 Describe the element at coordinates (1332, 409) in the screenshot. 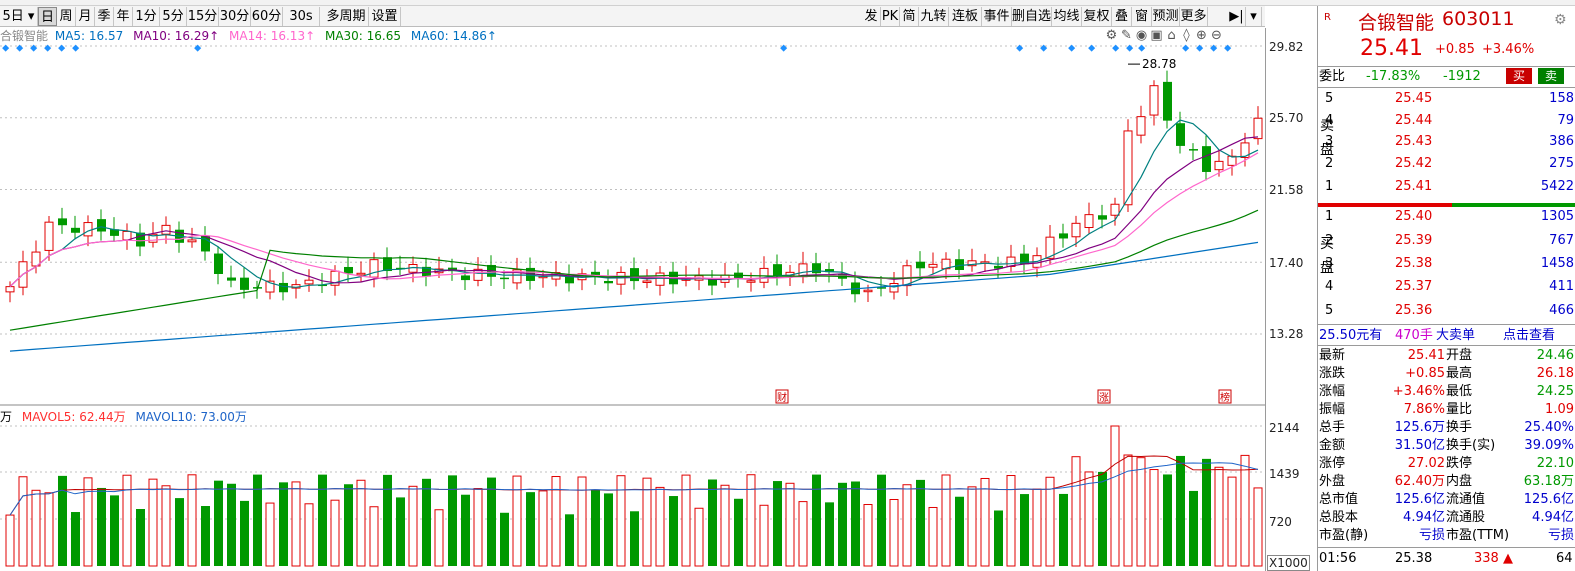

I see `stat-label: 振幅` at that location.